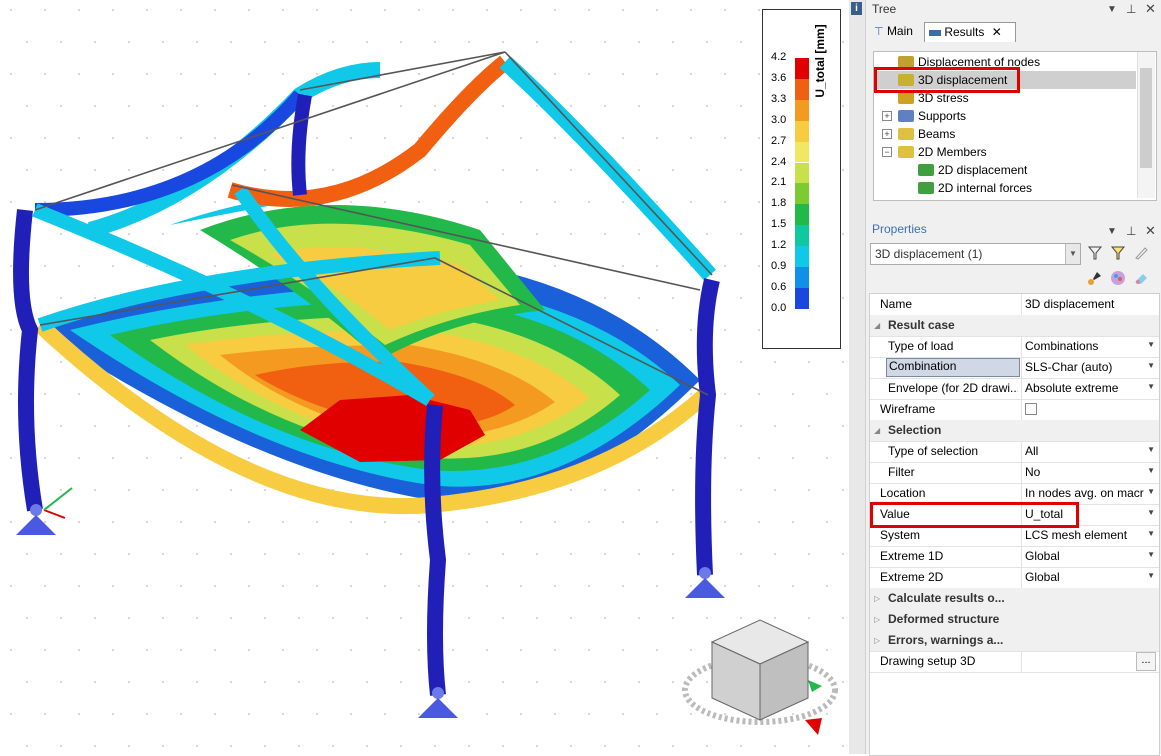  What do you see at coordinates (1095, 278) in the screenshot?
I see `brush-icon` at bounding box center [1095, 278].